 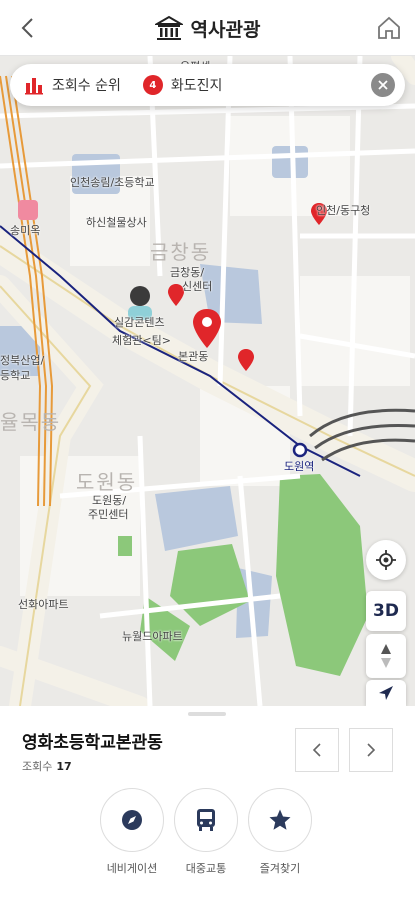 I want to click on star-icon, so click(x=280, y=819).